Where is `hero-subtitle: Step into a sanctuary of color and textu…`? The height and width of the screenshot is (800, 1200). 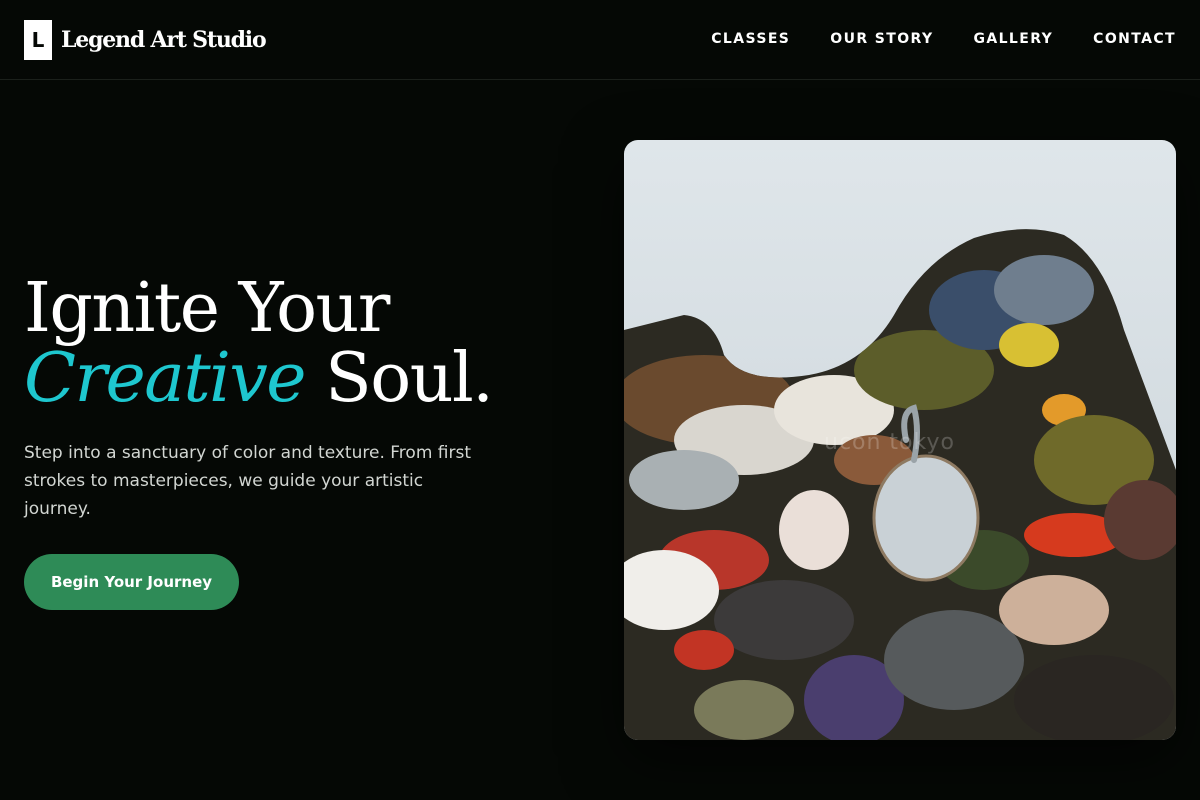 hero-subtitle: Step into a sanctuary of color and textu… is located at coordinates (247, 481).